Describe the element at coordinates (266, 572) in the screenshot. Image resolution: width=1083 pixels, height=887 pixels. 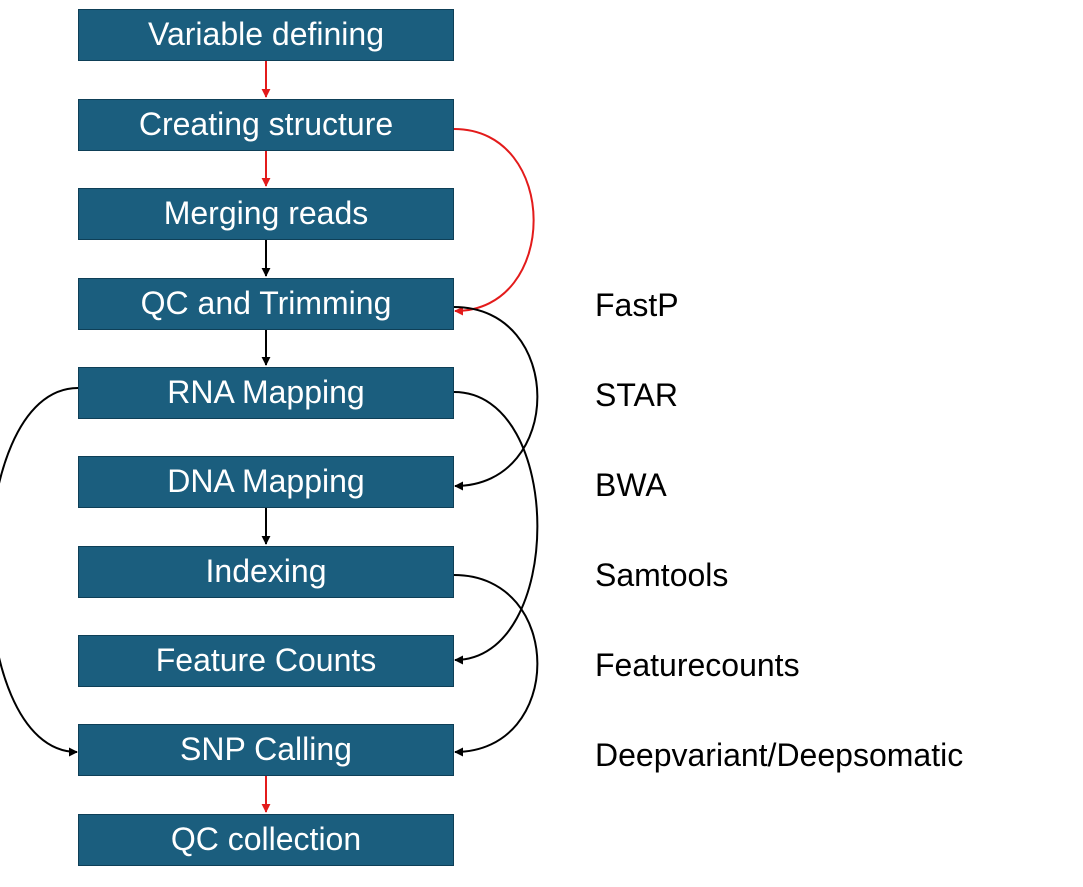
I see `step-indexing: Indexing` at that location.